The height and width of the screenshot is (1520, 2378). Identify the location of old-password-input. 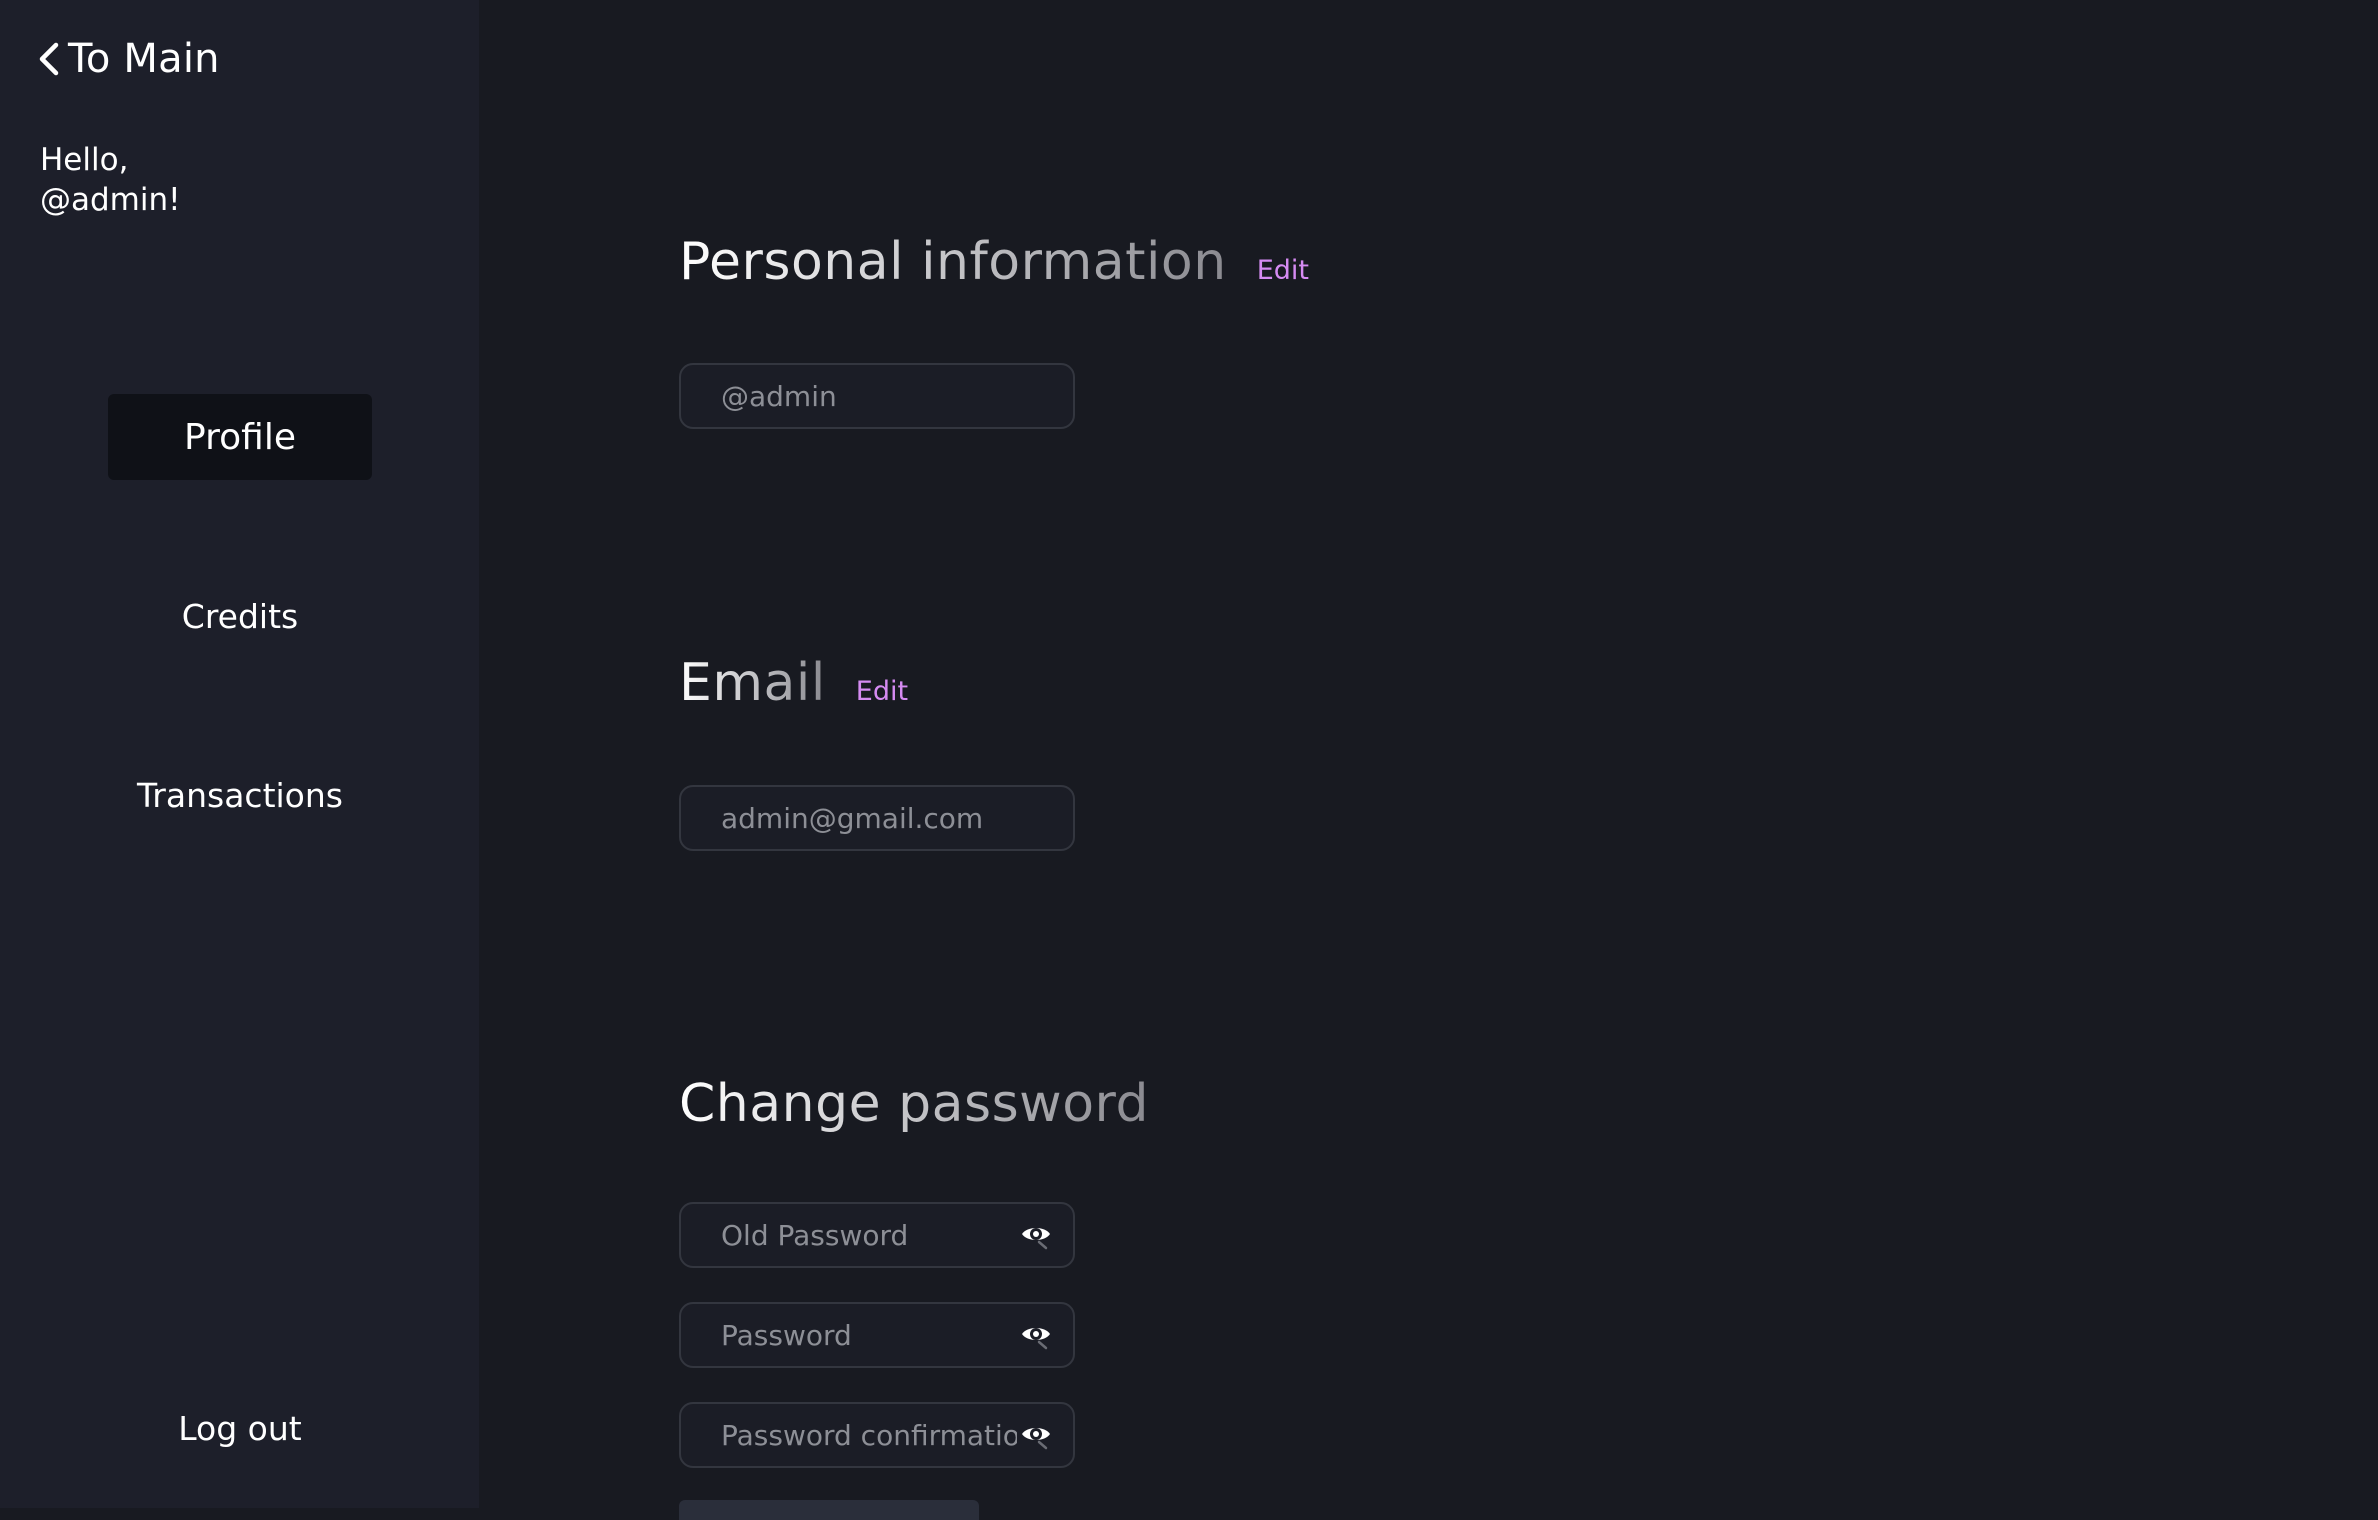
(850, 1235).